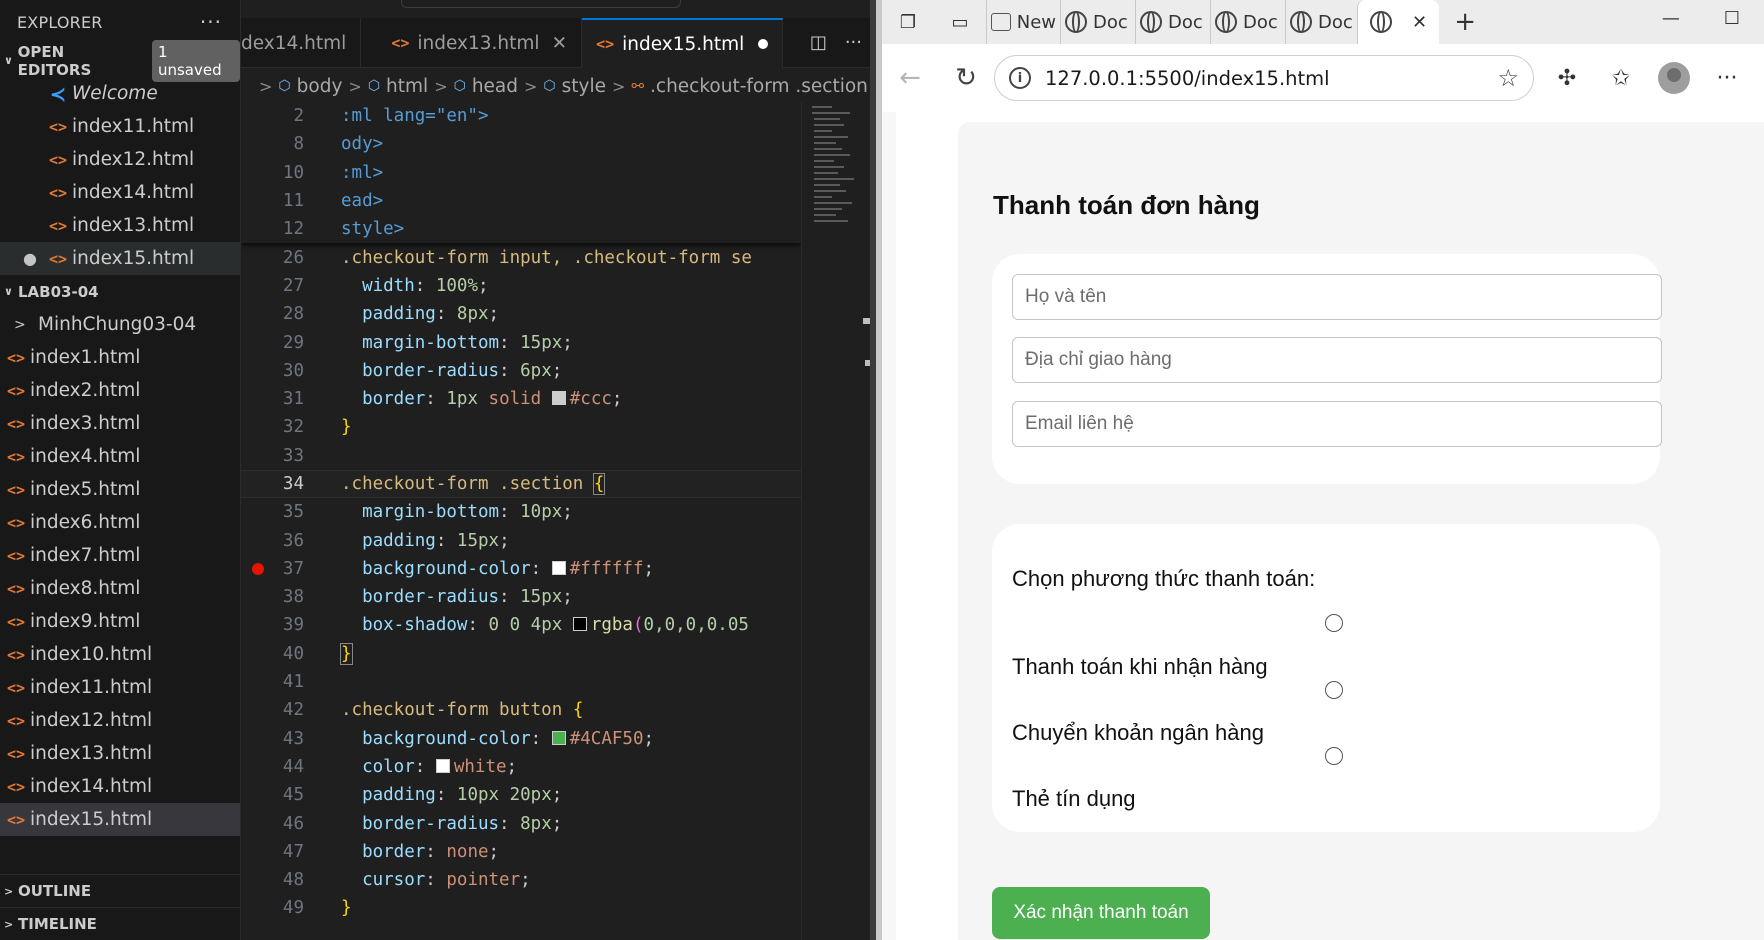 This screenshot has height=940, width=1764. Describe the element at coordinates (908, 22) in the screenshot. I see `workspaces-icon: ❐` at that location.